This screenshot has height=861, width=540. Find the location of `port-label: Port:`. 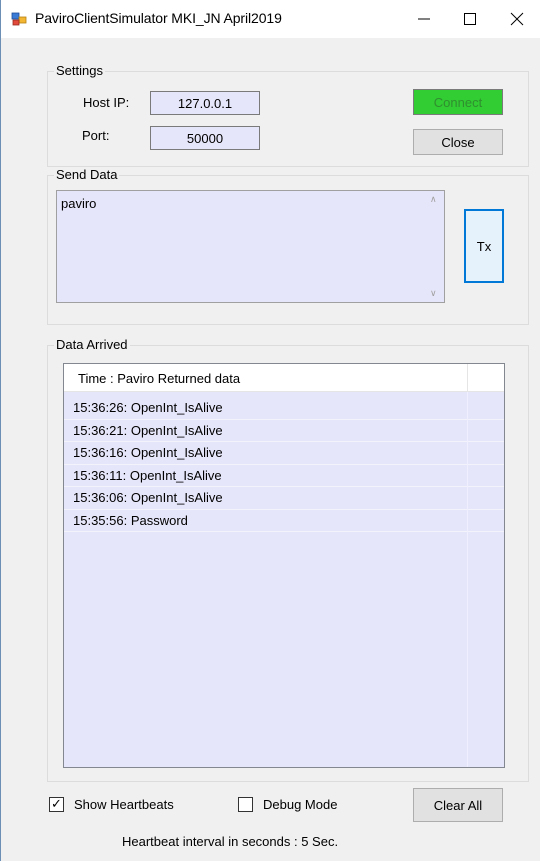

port-label: Port: is located at coordinates (96, 135).